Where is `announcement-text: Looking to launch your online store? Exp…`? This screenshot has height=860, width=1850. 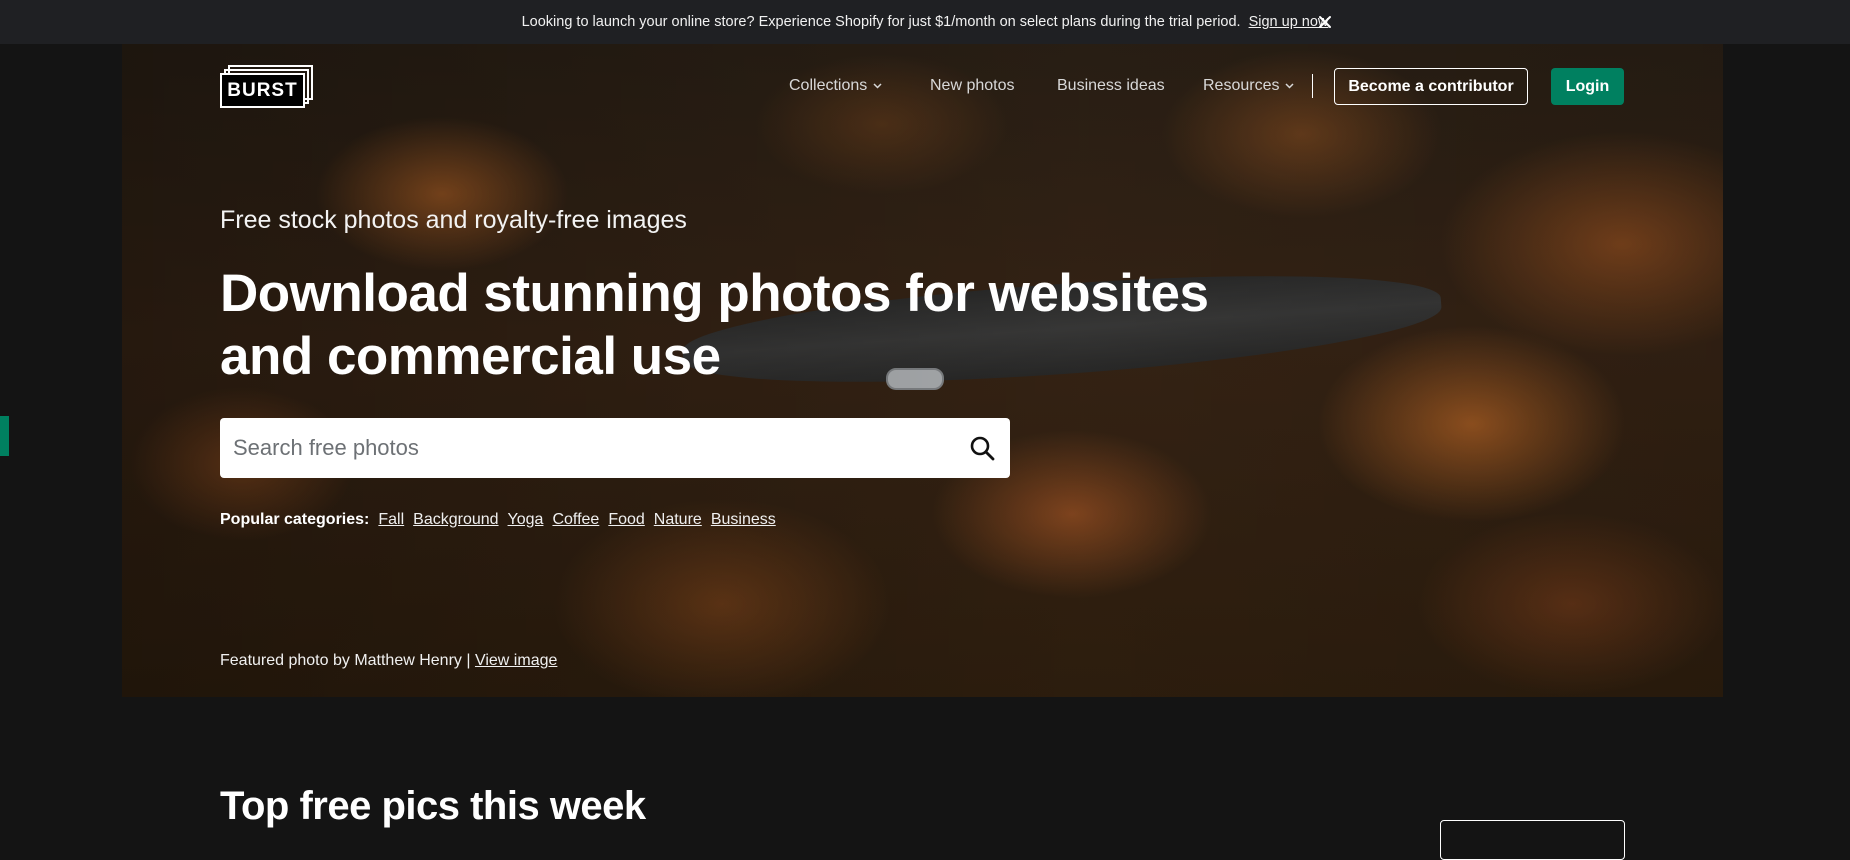 announcement-text: Looking to launch your online store? Exp… is located at coordinates (881, 22).